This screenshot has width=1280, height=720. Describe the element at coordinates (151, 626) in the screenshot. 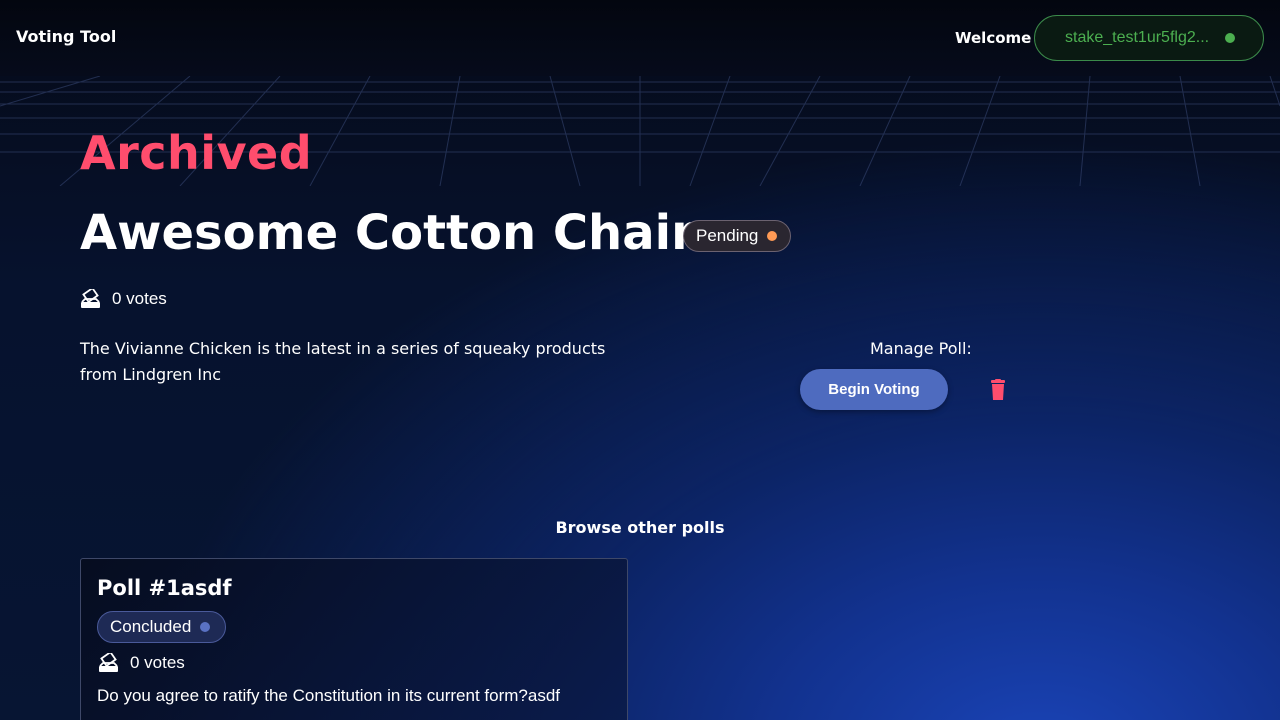

I see `status-badge-label: Concluded` at that location.